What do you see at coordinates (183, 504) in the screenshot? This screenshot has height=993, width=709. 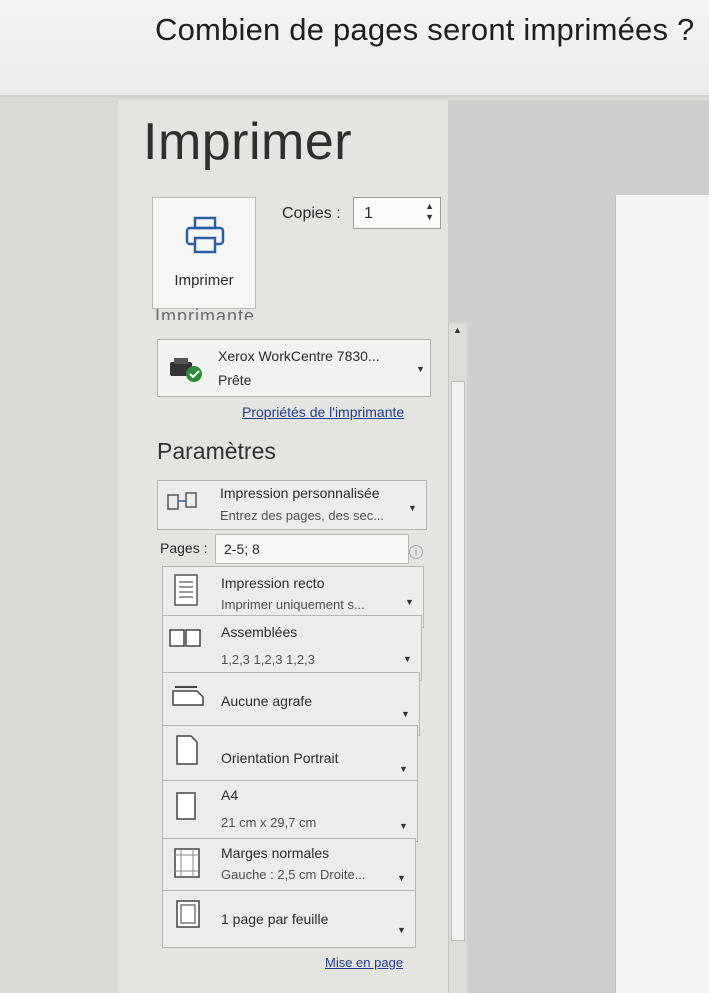 I see `custom-pages-icon` at bounding box center [183, 504].